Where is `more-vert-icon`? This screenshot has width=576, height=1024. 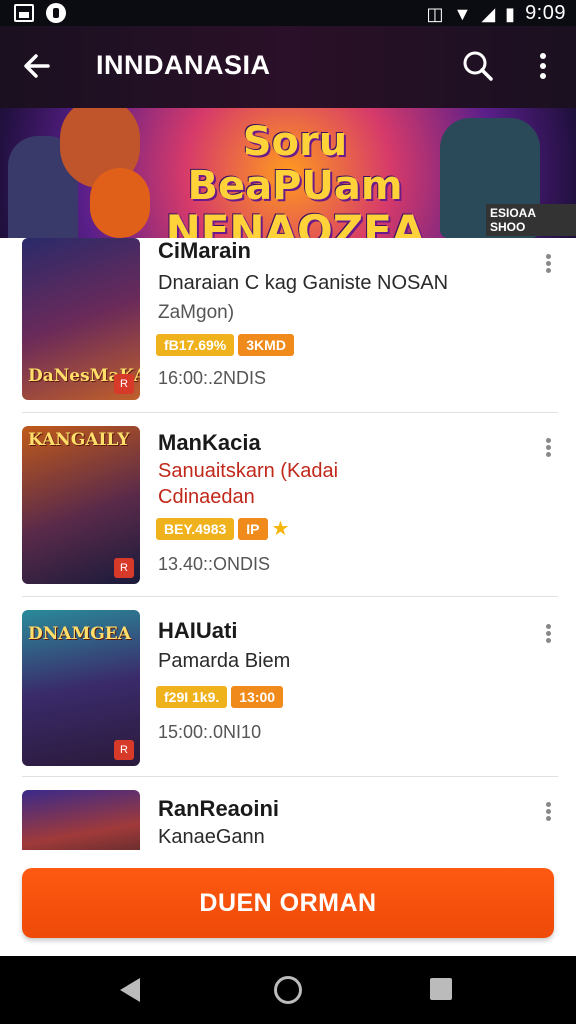 more-vert-icon is located at coordinates (543, 66).